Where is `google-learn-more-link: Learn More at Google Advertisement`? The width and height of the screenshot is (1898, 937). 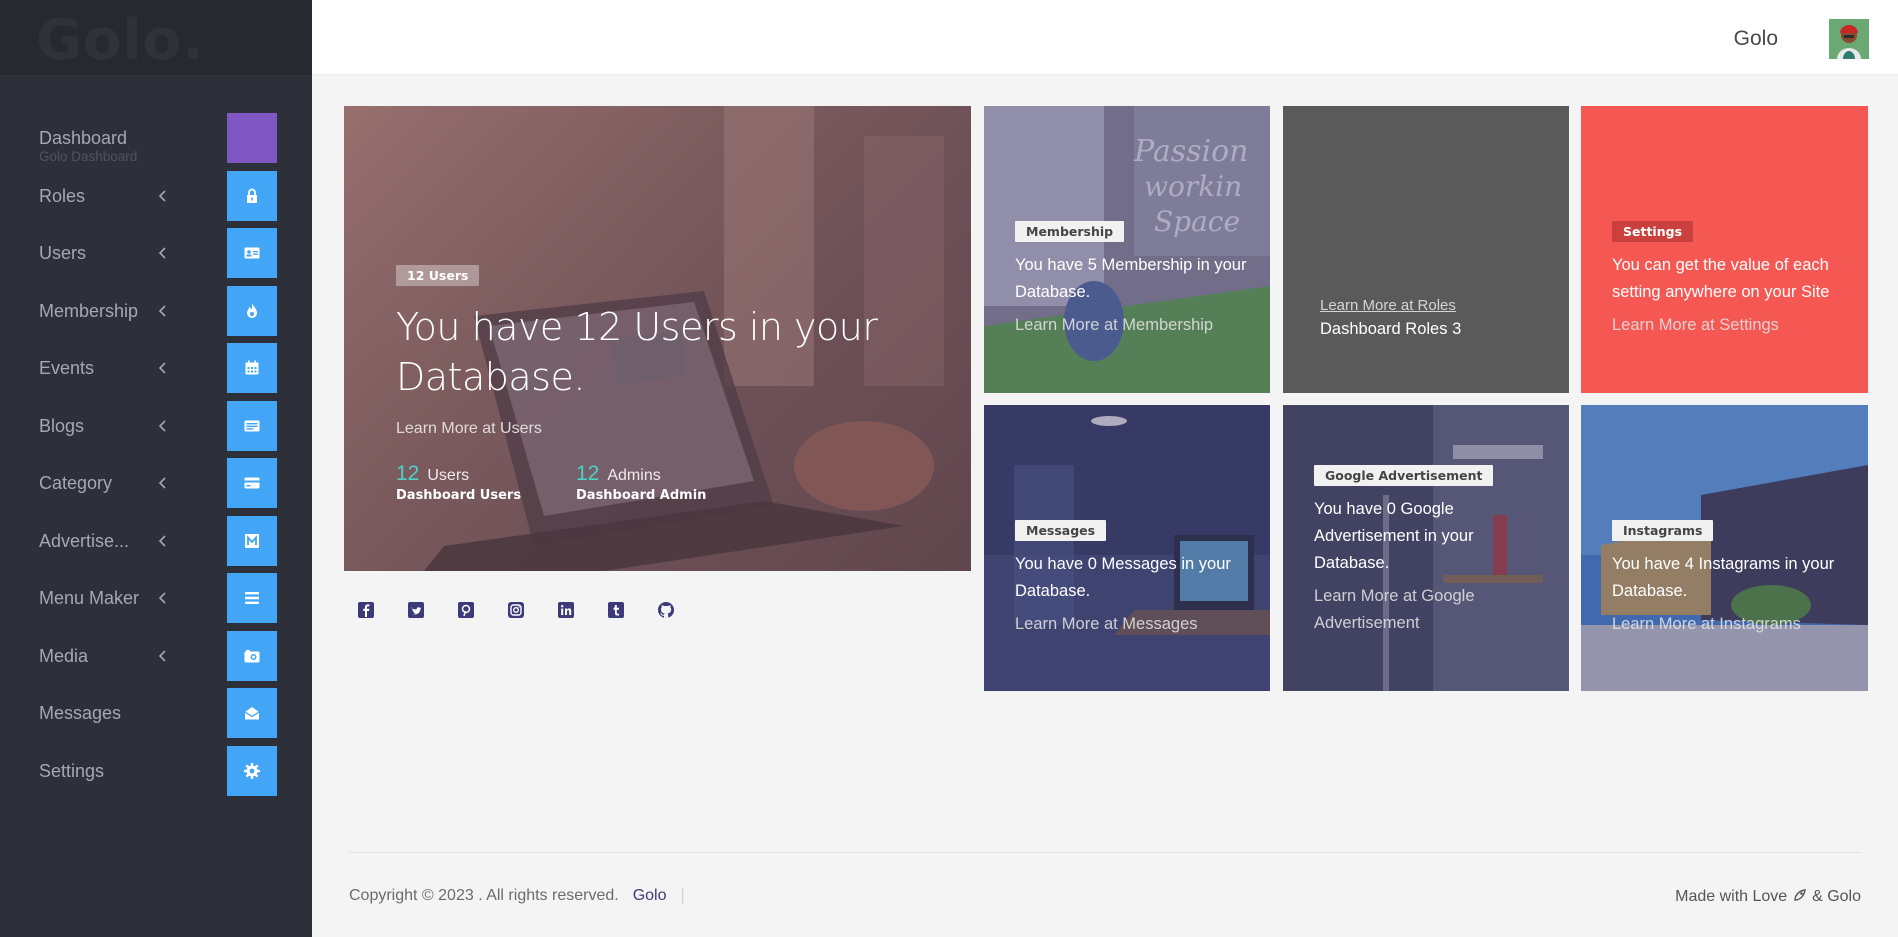 google-learn-more-link: Learn More at Google Advertisement is located at coordinates (1431, 610).